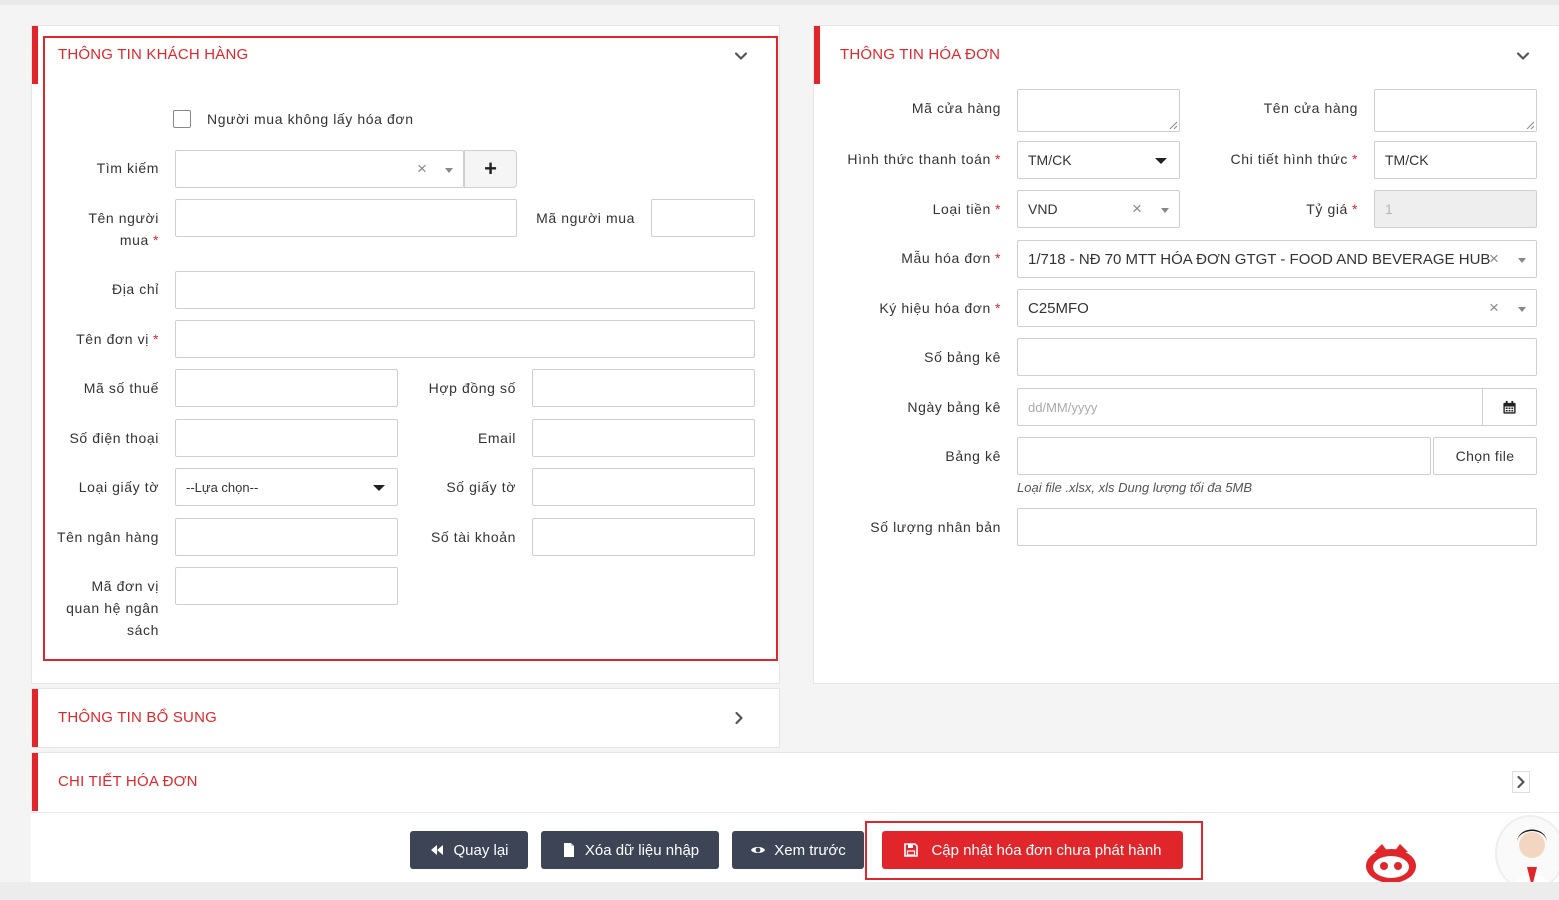 The width and height of the screenshot is (1559, 900). What do you see at coordinates (127, 168) in the screenshot?
I see `search-label: Tìm kiếm` at bounding box center [127, 168].